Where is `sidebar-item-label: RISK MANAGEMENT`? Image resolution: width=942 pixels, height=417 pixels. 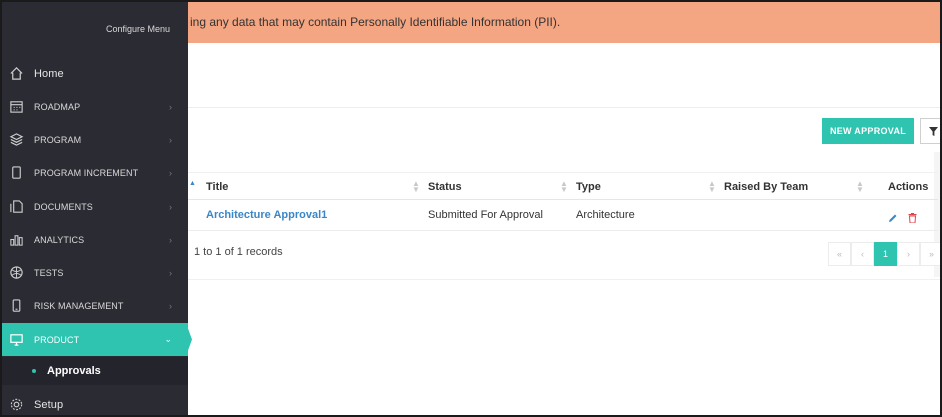 sidebar-item-label: RISK MANAGEMENT is located at coordinates (79, 305).